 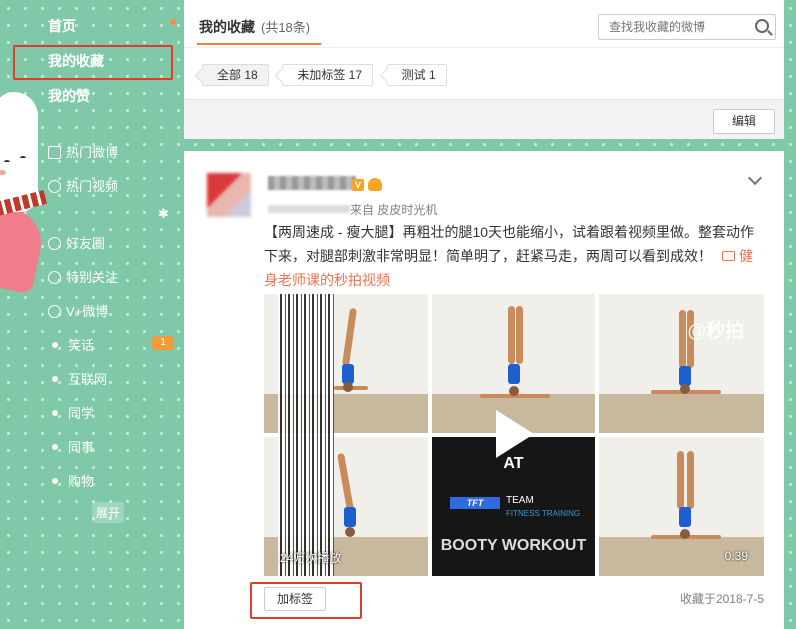 I want to click on sidebar-item-hot-video: 热门视频, so click(x=83, y=185).